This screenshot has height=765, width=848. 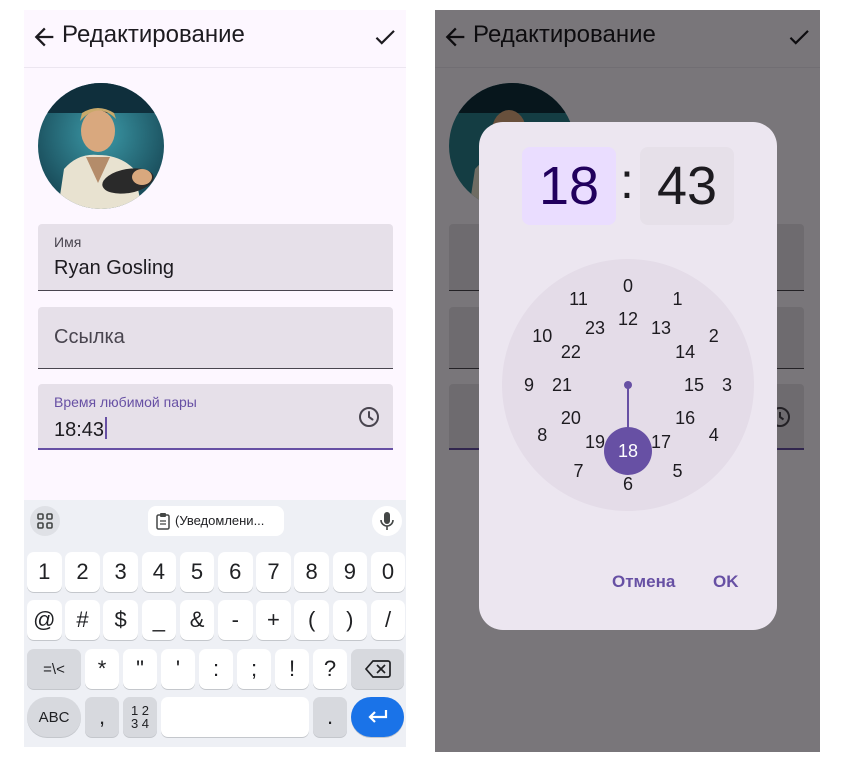 I want to click on cancel-button: Отмена, so click(x=643, y=582).